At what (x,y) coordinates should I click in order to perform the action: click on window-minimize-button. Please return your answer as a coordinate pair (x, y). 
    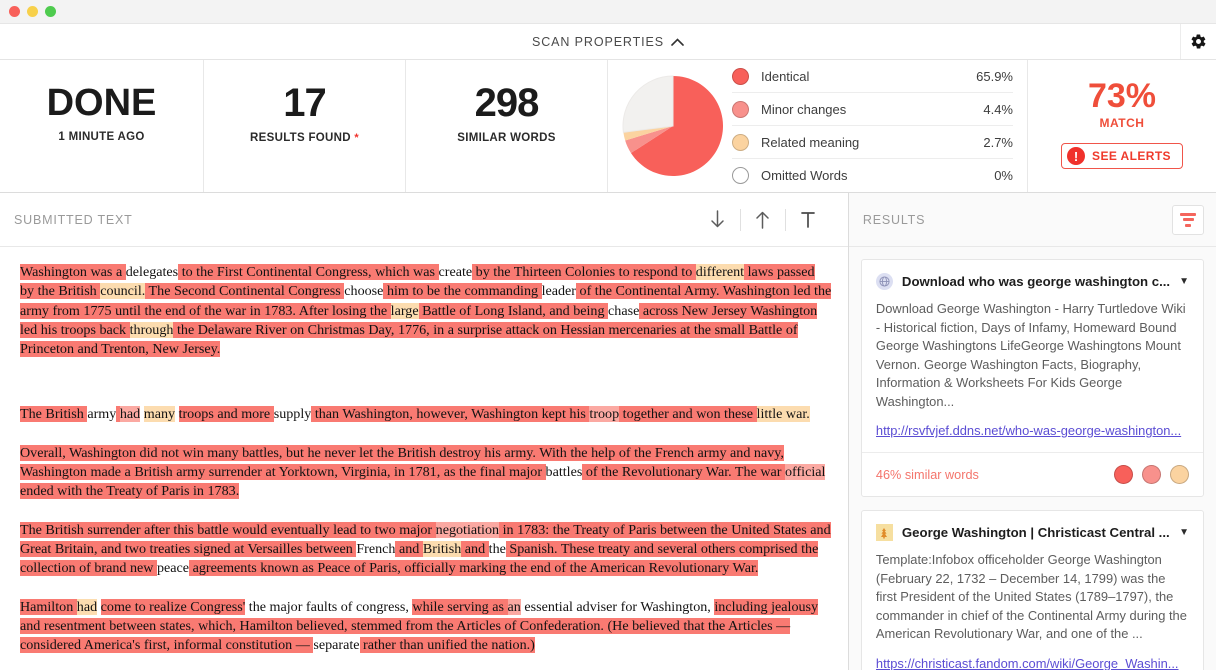
    Looking at the image, I should click on (32, 11).